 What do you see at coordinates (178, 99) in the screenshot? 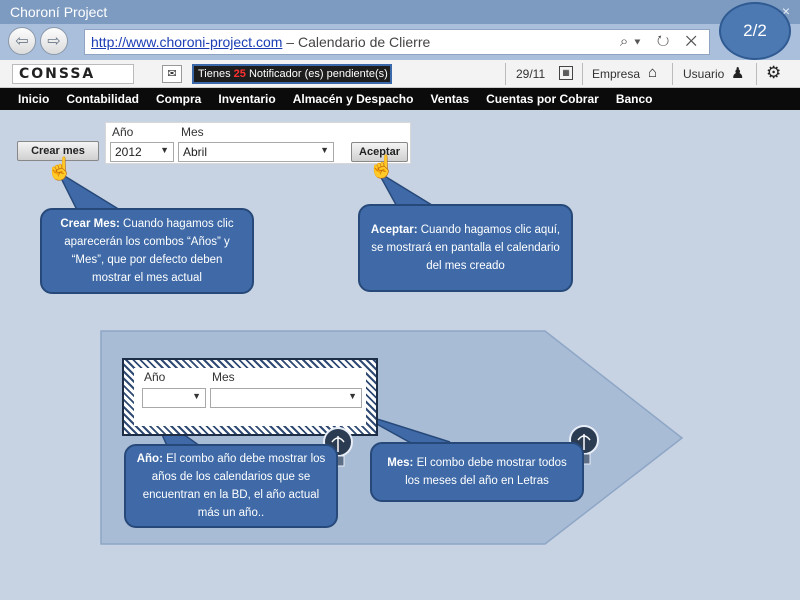
I see `menu-item-compra: Compra` at bounding box center [178, 99].